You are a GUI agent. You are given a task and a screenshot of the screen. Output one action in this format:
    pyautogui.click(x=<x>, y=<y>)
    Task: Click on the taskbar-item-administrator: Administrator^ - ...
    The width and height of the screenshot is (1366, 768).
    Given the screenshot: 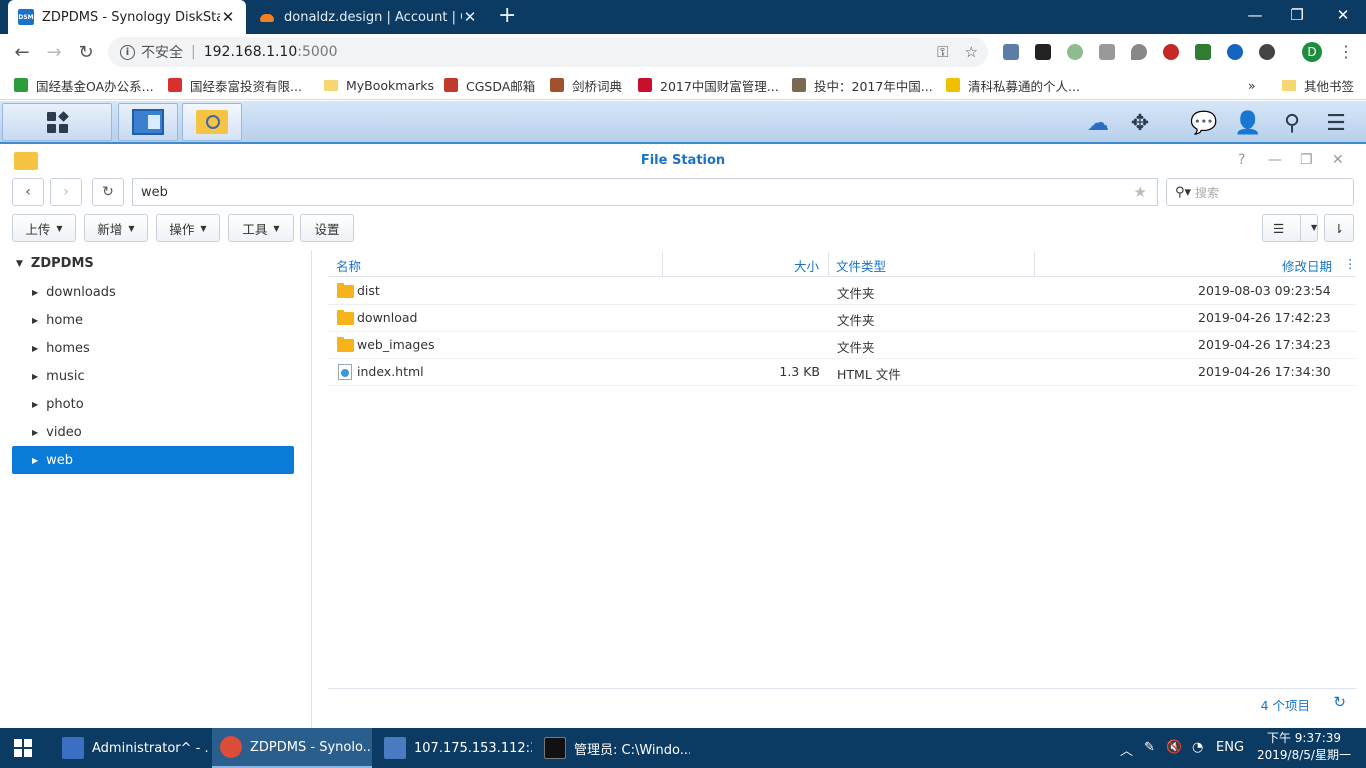 What is the action you would take?
    pyautogui.click(x=131, y=748)
    